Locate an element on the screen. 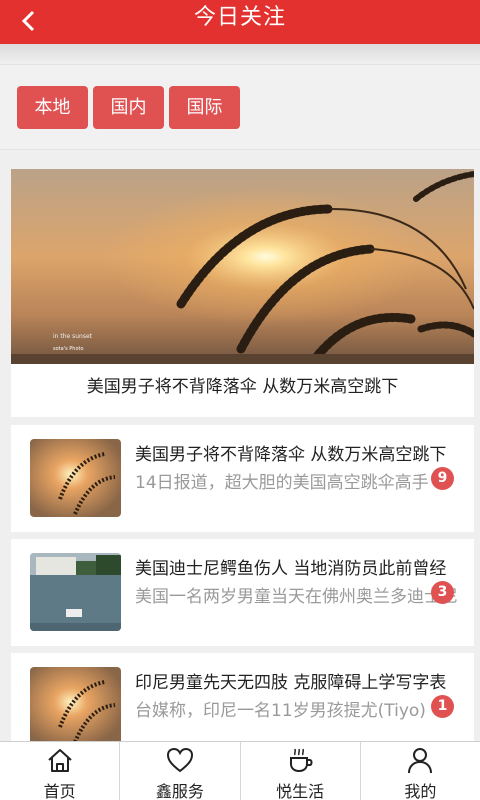 The width and height of the screenshot is (480, 800). page-title: 今日关注 is located at coordinates (239, 17).